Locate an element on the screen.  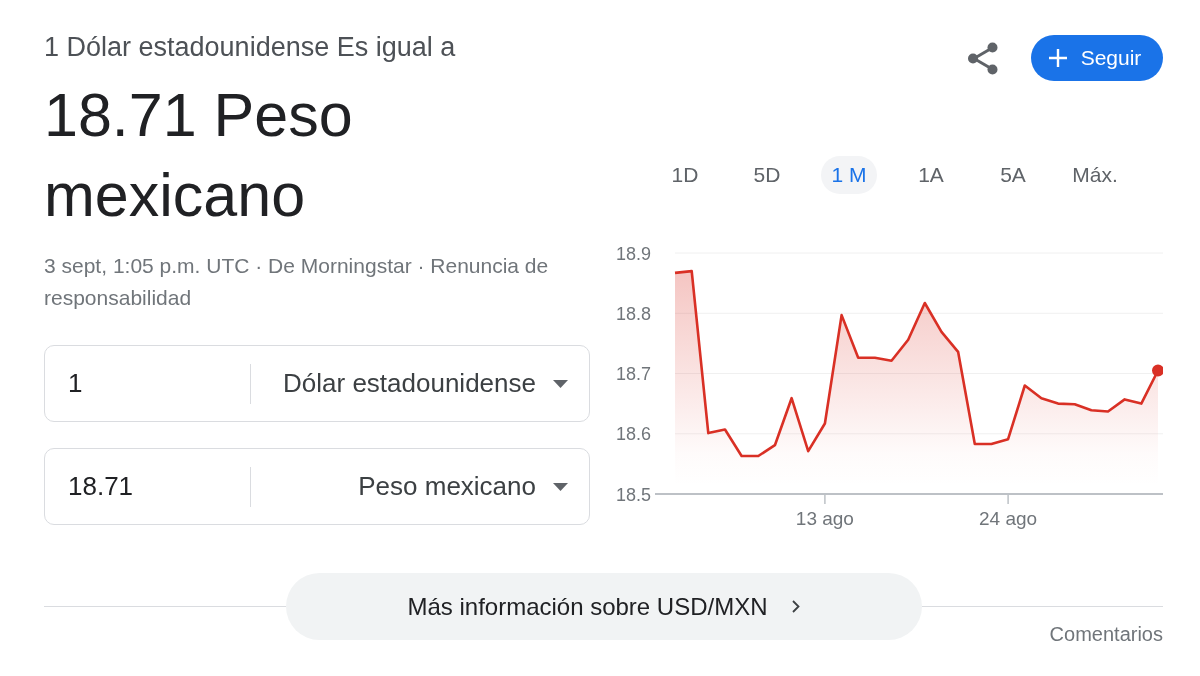
converter-field: 18.71 Peso mexicano is located at coordinates (317, 486).